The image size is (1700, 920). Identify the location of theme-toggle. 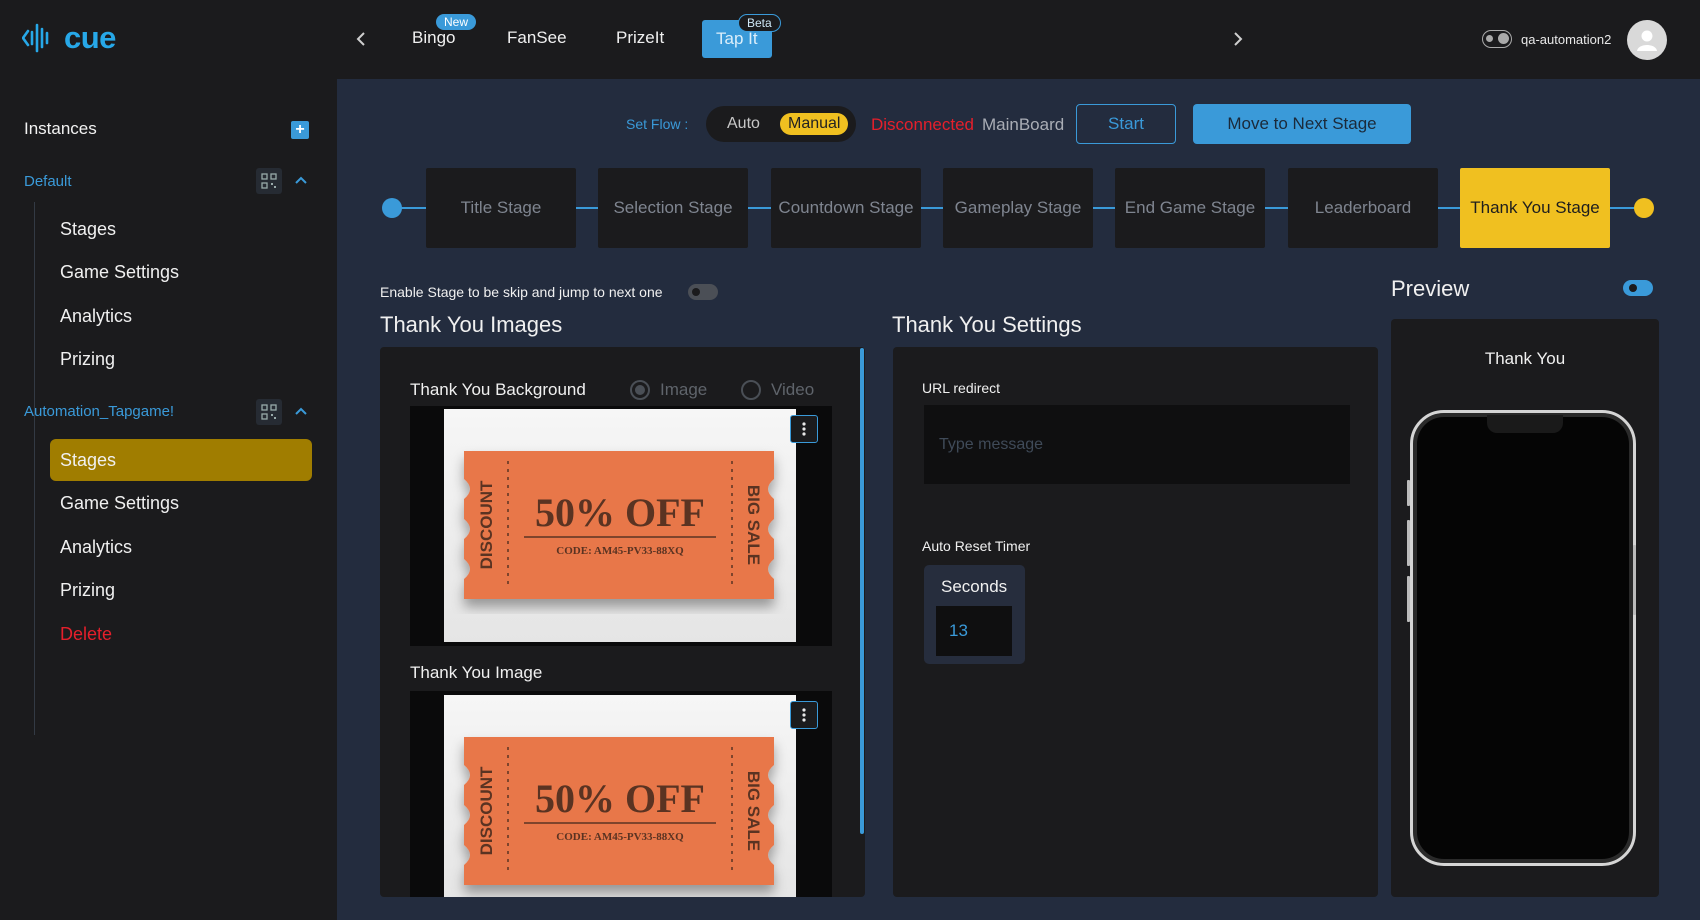
(1497, 39).